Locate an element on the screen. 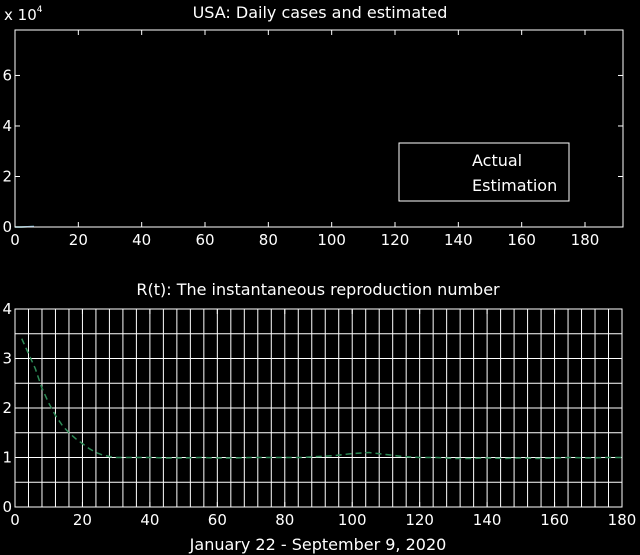  chart1-x-tick-label: 80 is located at coordinates (268, 240).